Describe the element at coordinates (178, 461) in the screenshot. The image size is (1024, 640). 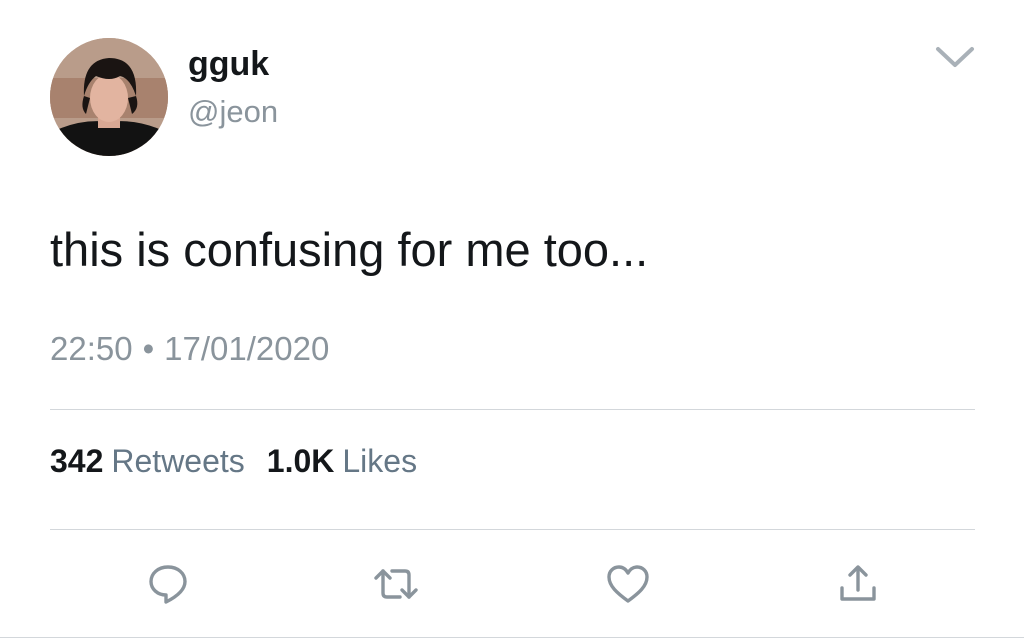
I see `retweets-label: Retweets` at that location.